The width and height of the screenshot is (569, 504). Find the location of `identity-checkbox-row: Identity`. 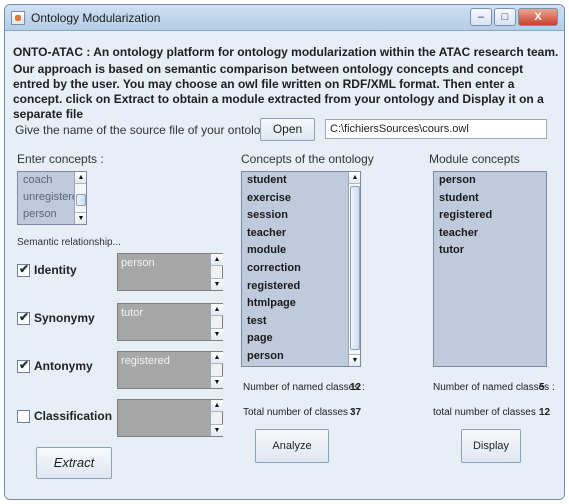

identity-checkbox-row: Identity is located at coordinates (47, 269).